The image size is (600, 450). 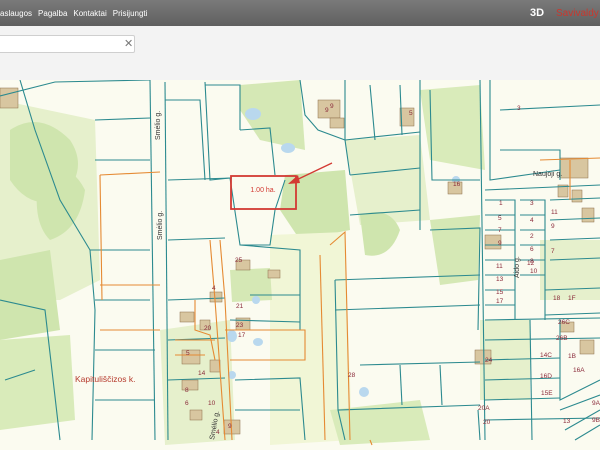 What do you see at coordinates (457, 184) in the screenshot?
I see `parcel-number: 16` at bounding box center [457, 184].